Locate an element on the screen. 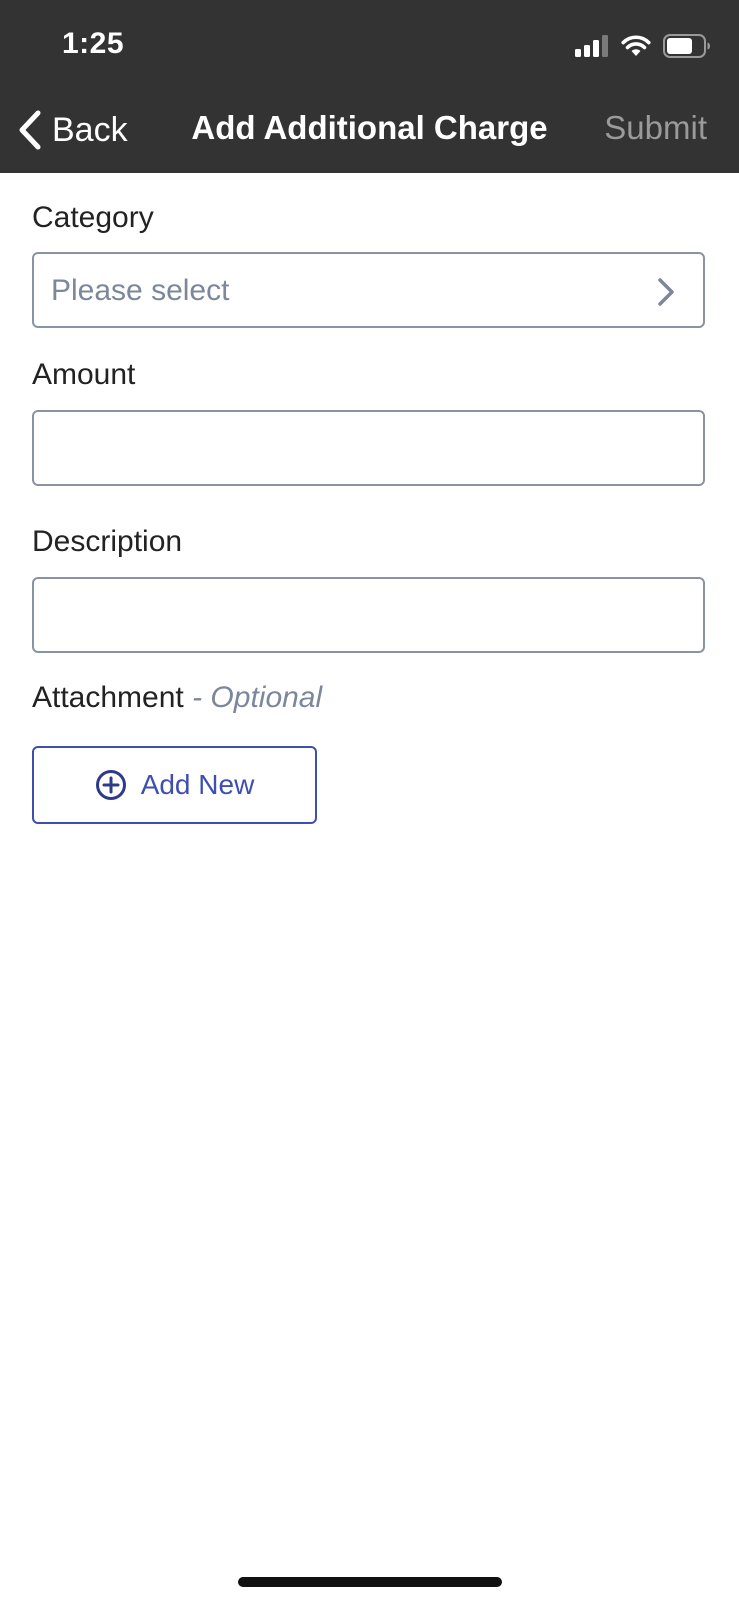 The image size is (739, 1600). amount-input is located at coordinates (368, 448).